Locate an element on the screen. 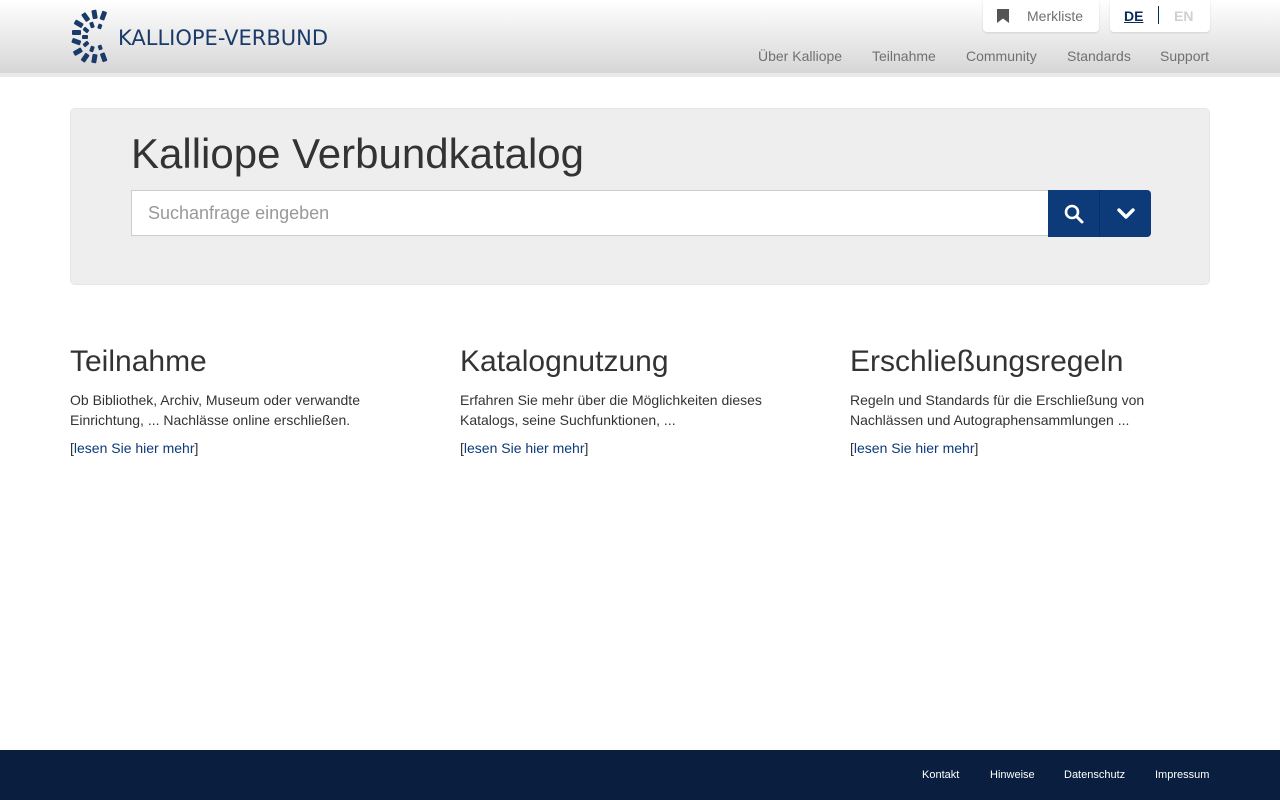  language-switcher: DE EN is located at coordinates (1160, 16).